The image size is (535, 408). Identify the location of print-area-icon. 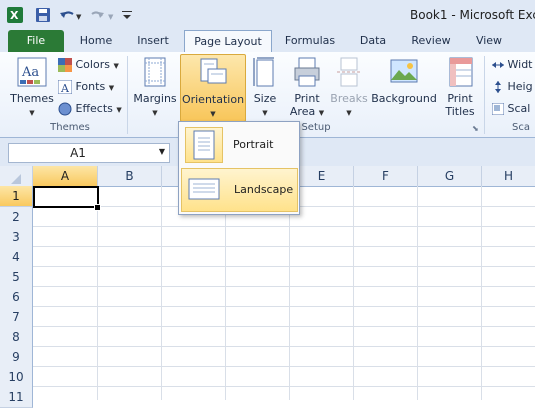
(307, 72).